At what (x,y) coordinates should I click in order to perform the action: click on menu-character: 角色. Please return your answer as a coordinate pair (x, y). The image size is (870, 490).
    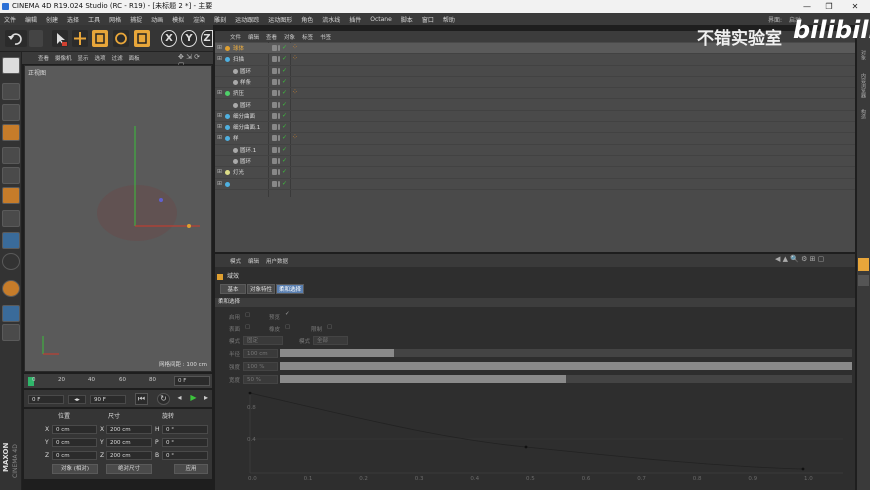
    Looking at the image, I should click on (307, 19).